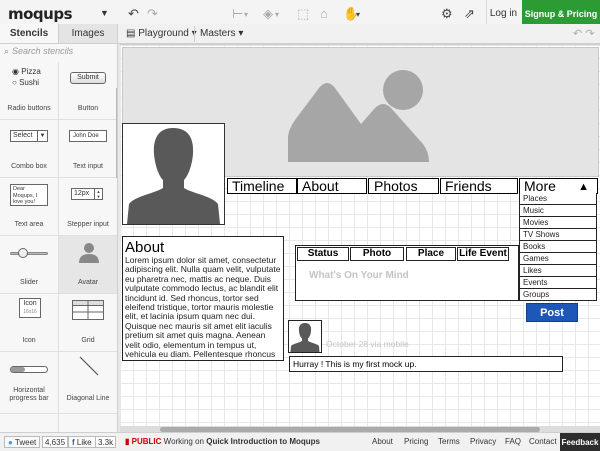 This screenshot has height=451, width=600. What do you see at coordinates (29, 207) in the screenshot?
I see `stencil-text-area: Dear Moqups, I love you! Text area` at bounding box center [29, 207].